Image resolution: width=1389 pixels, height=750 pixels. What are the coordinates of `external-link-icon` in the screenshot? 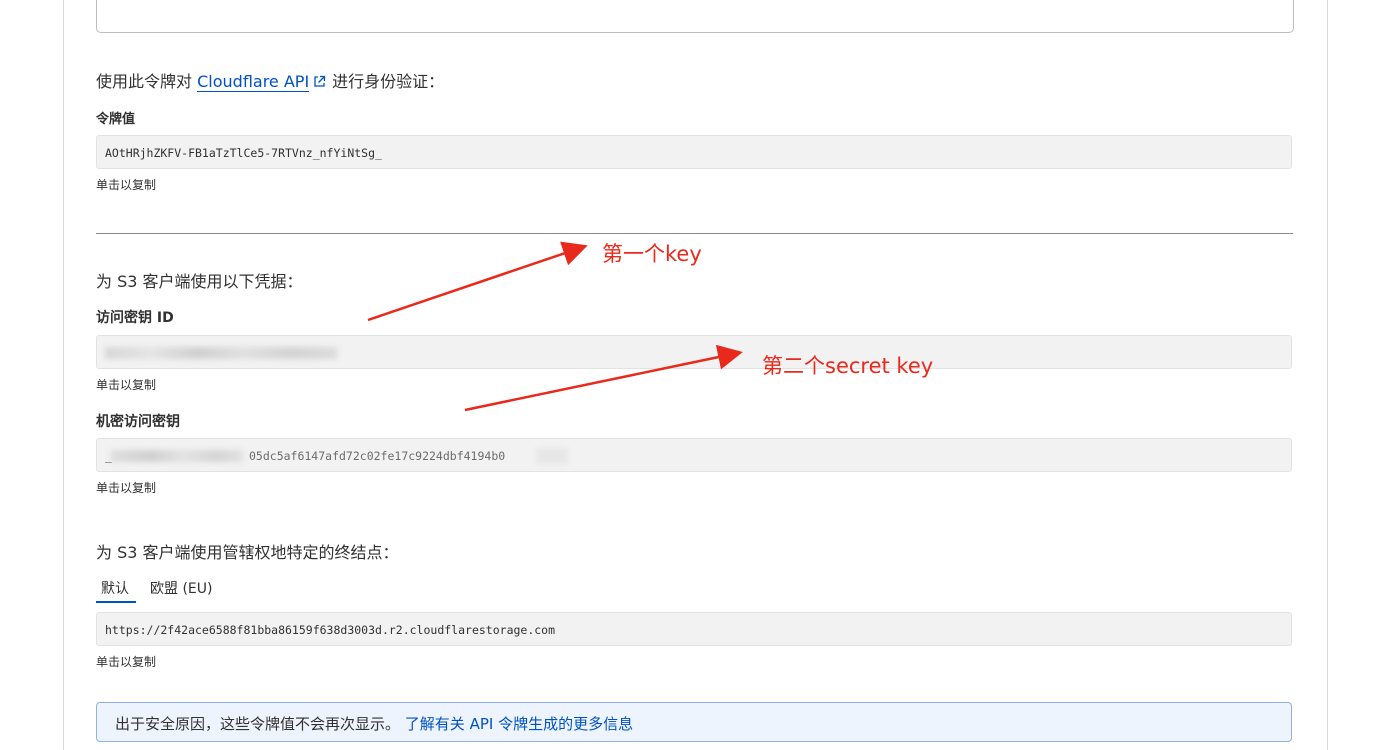 It's located at (319, 82).